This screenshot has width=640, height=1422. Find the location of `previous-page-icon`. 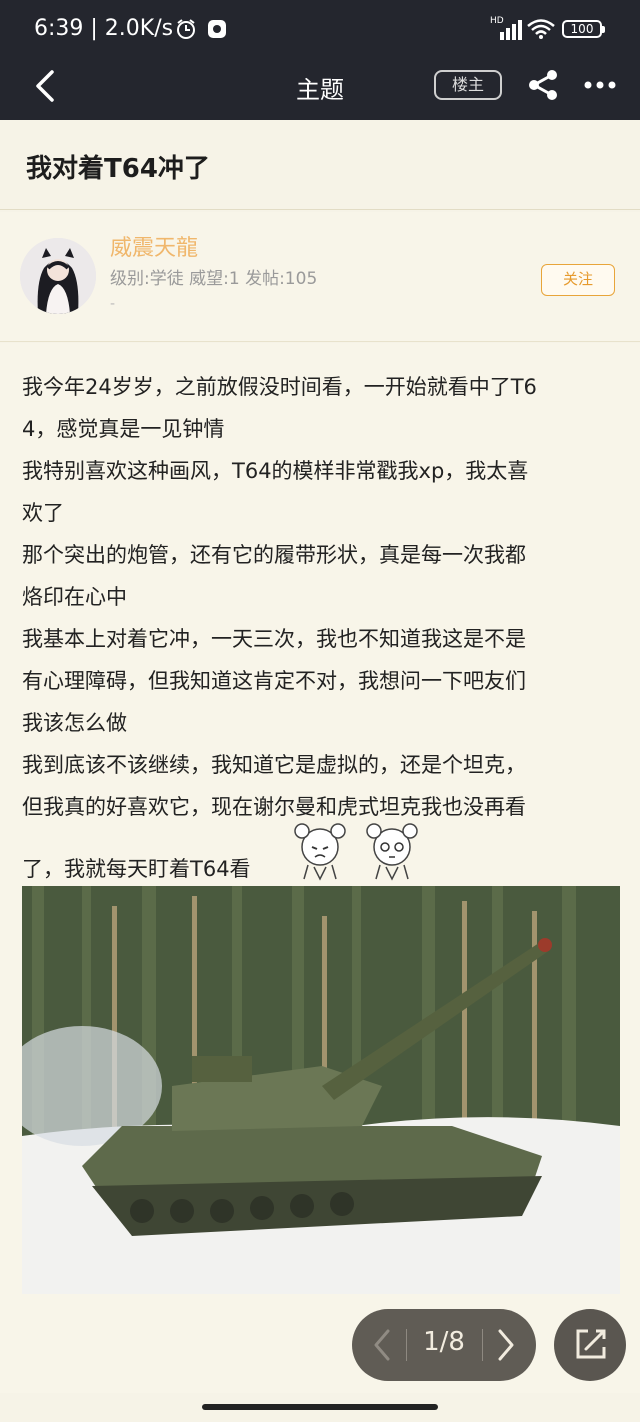

previous-page-icon is located at coordinates (382, 1345).